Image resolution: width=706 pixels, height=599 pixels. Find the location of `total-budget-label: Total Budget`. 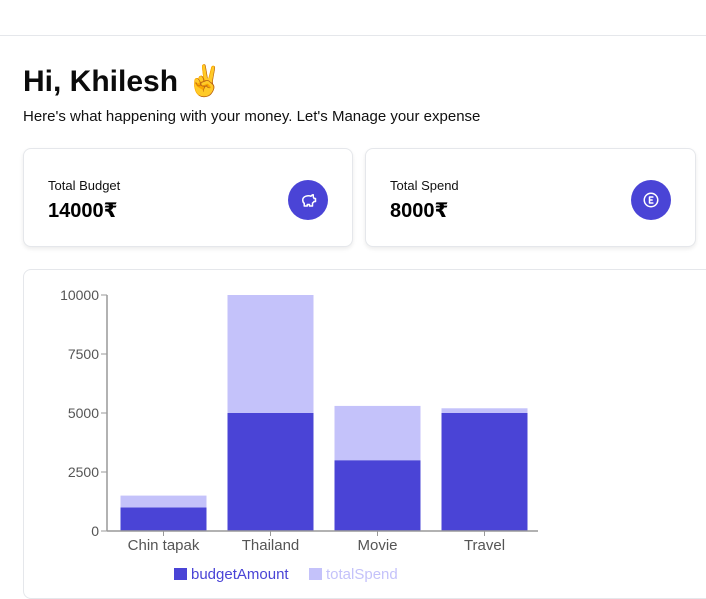

total-budget-label: Total Budget is located at coordinates (84, 185).